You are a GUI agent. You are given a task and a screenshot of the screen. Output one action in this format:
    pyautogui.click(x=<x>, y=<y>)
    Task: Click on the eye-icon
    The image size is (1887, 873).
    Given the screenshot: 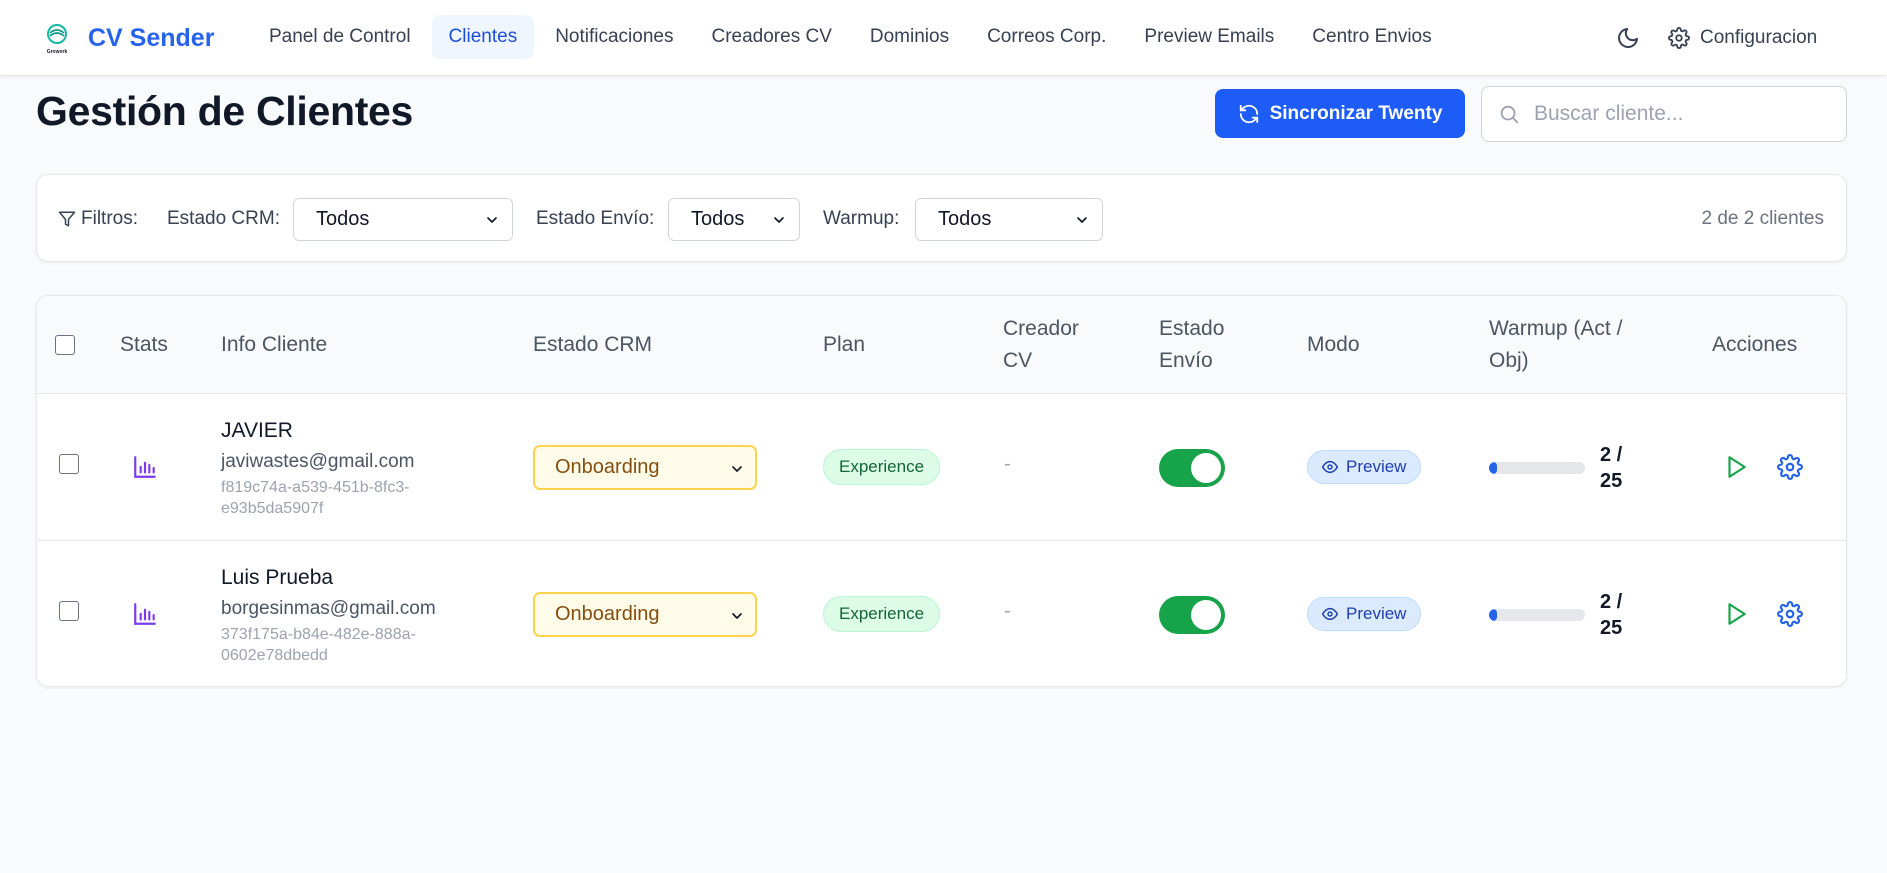 What is the action you would take?
    pyautogui.click(x=1330, y=467)
    